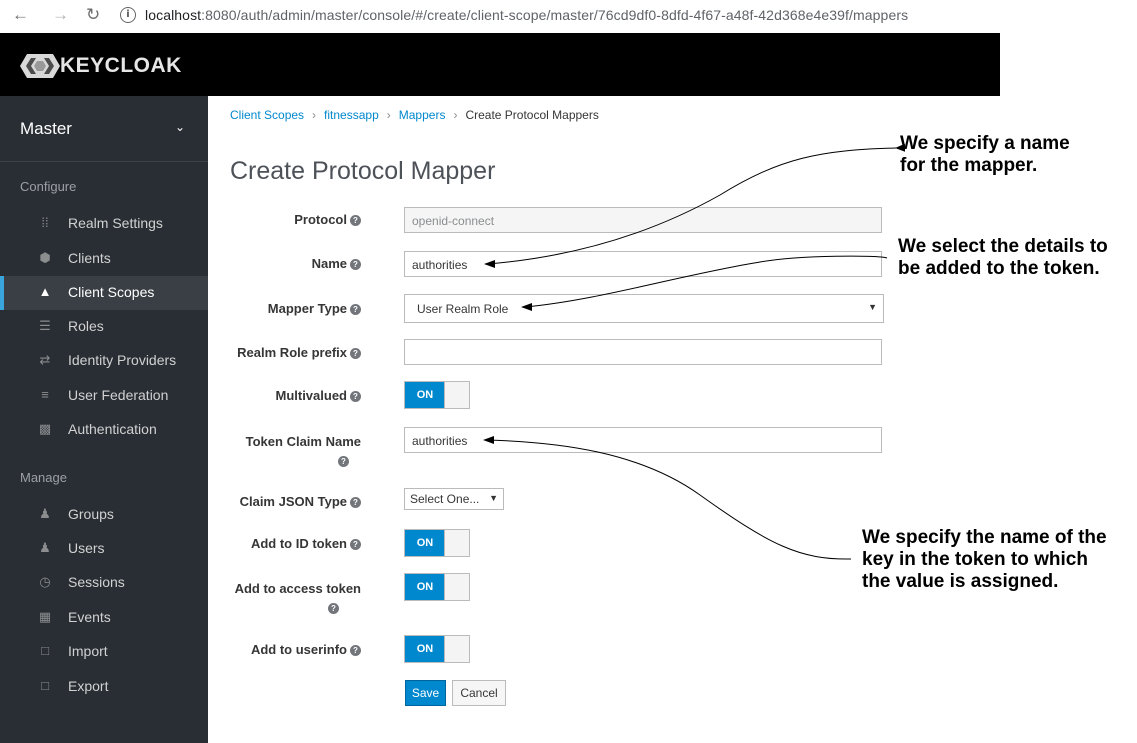 This screenshot has height=743, width=1137. I want to click on annotation-type-line1: We select the details to, so click(1003, 246).